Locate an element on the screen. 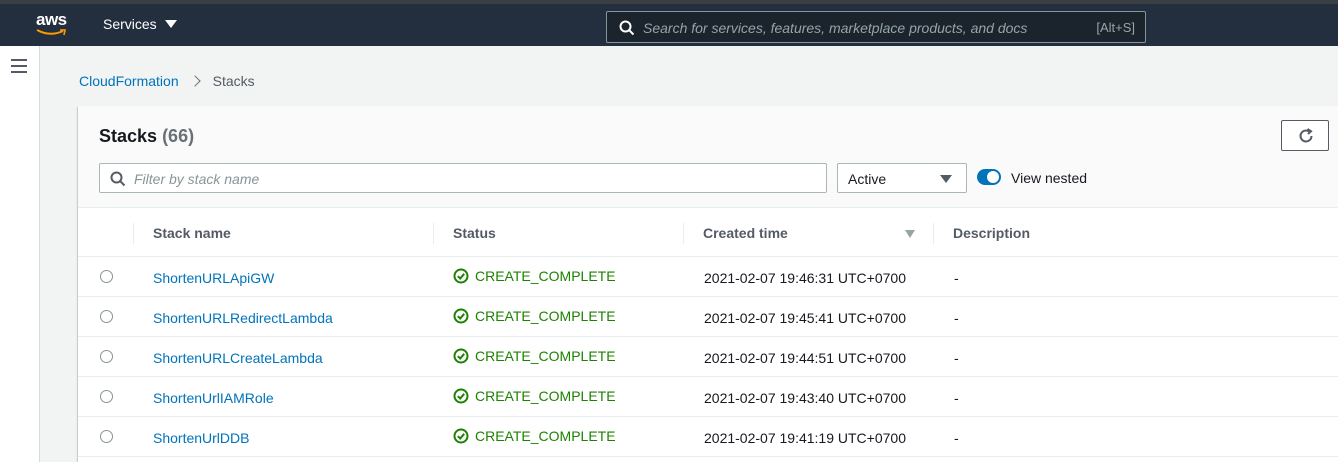 The height and width of the screenshot is (462, 1338). stack-name-link: ShortenURLApiGW is located at coordinates (213, 278).